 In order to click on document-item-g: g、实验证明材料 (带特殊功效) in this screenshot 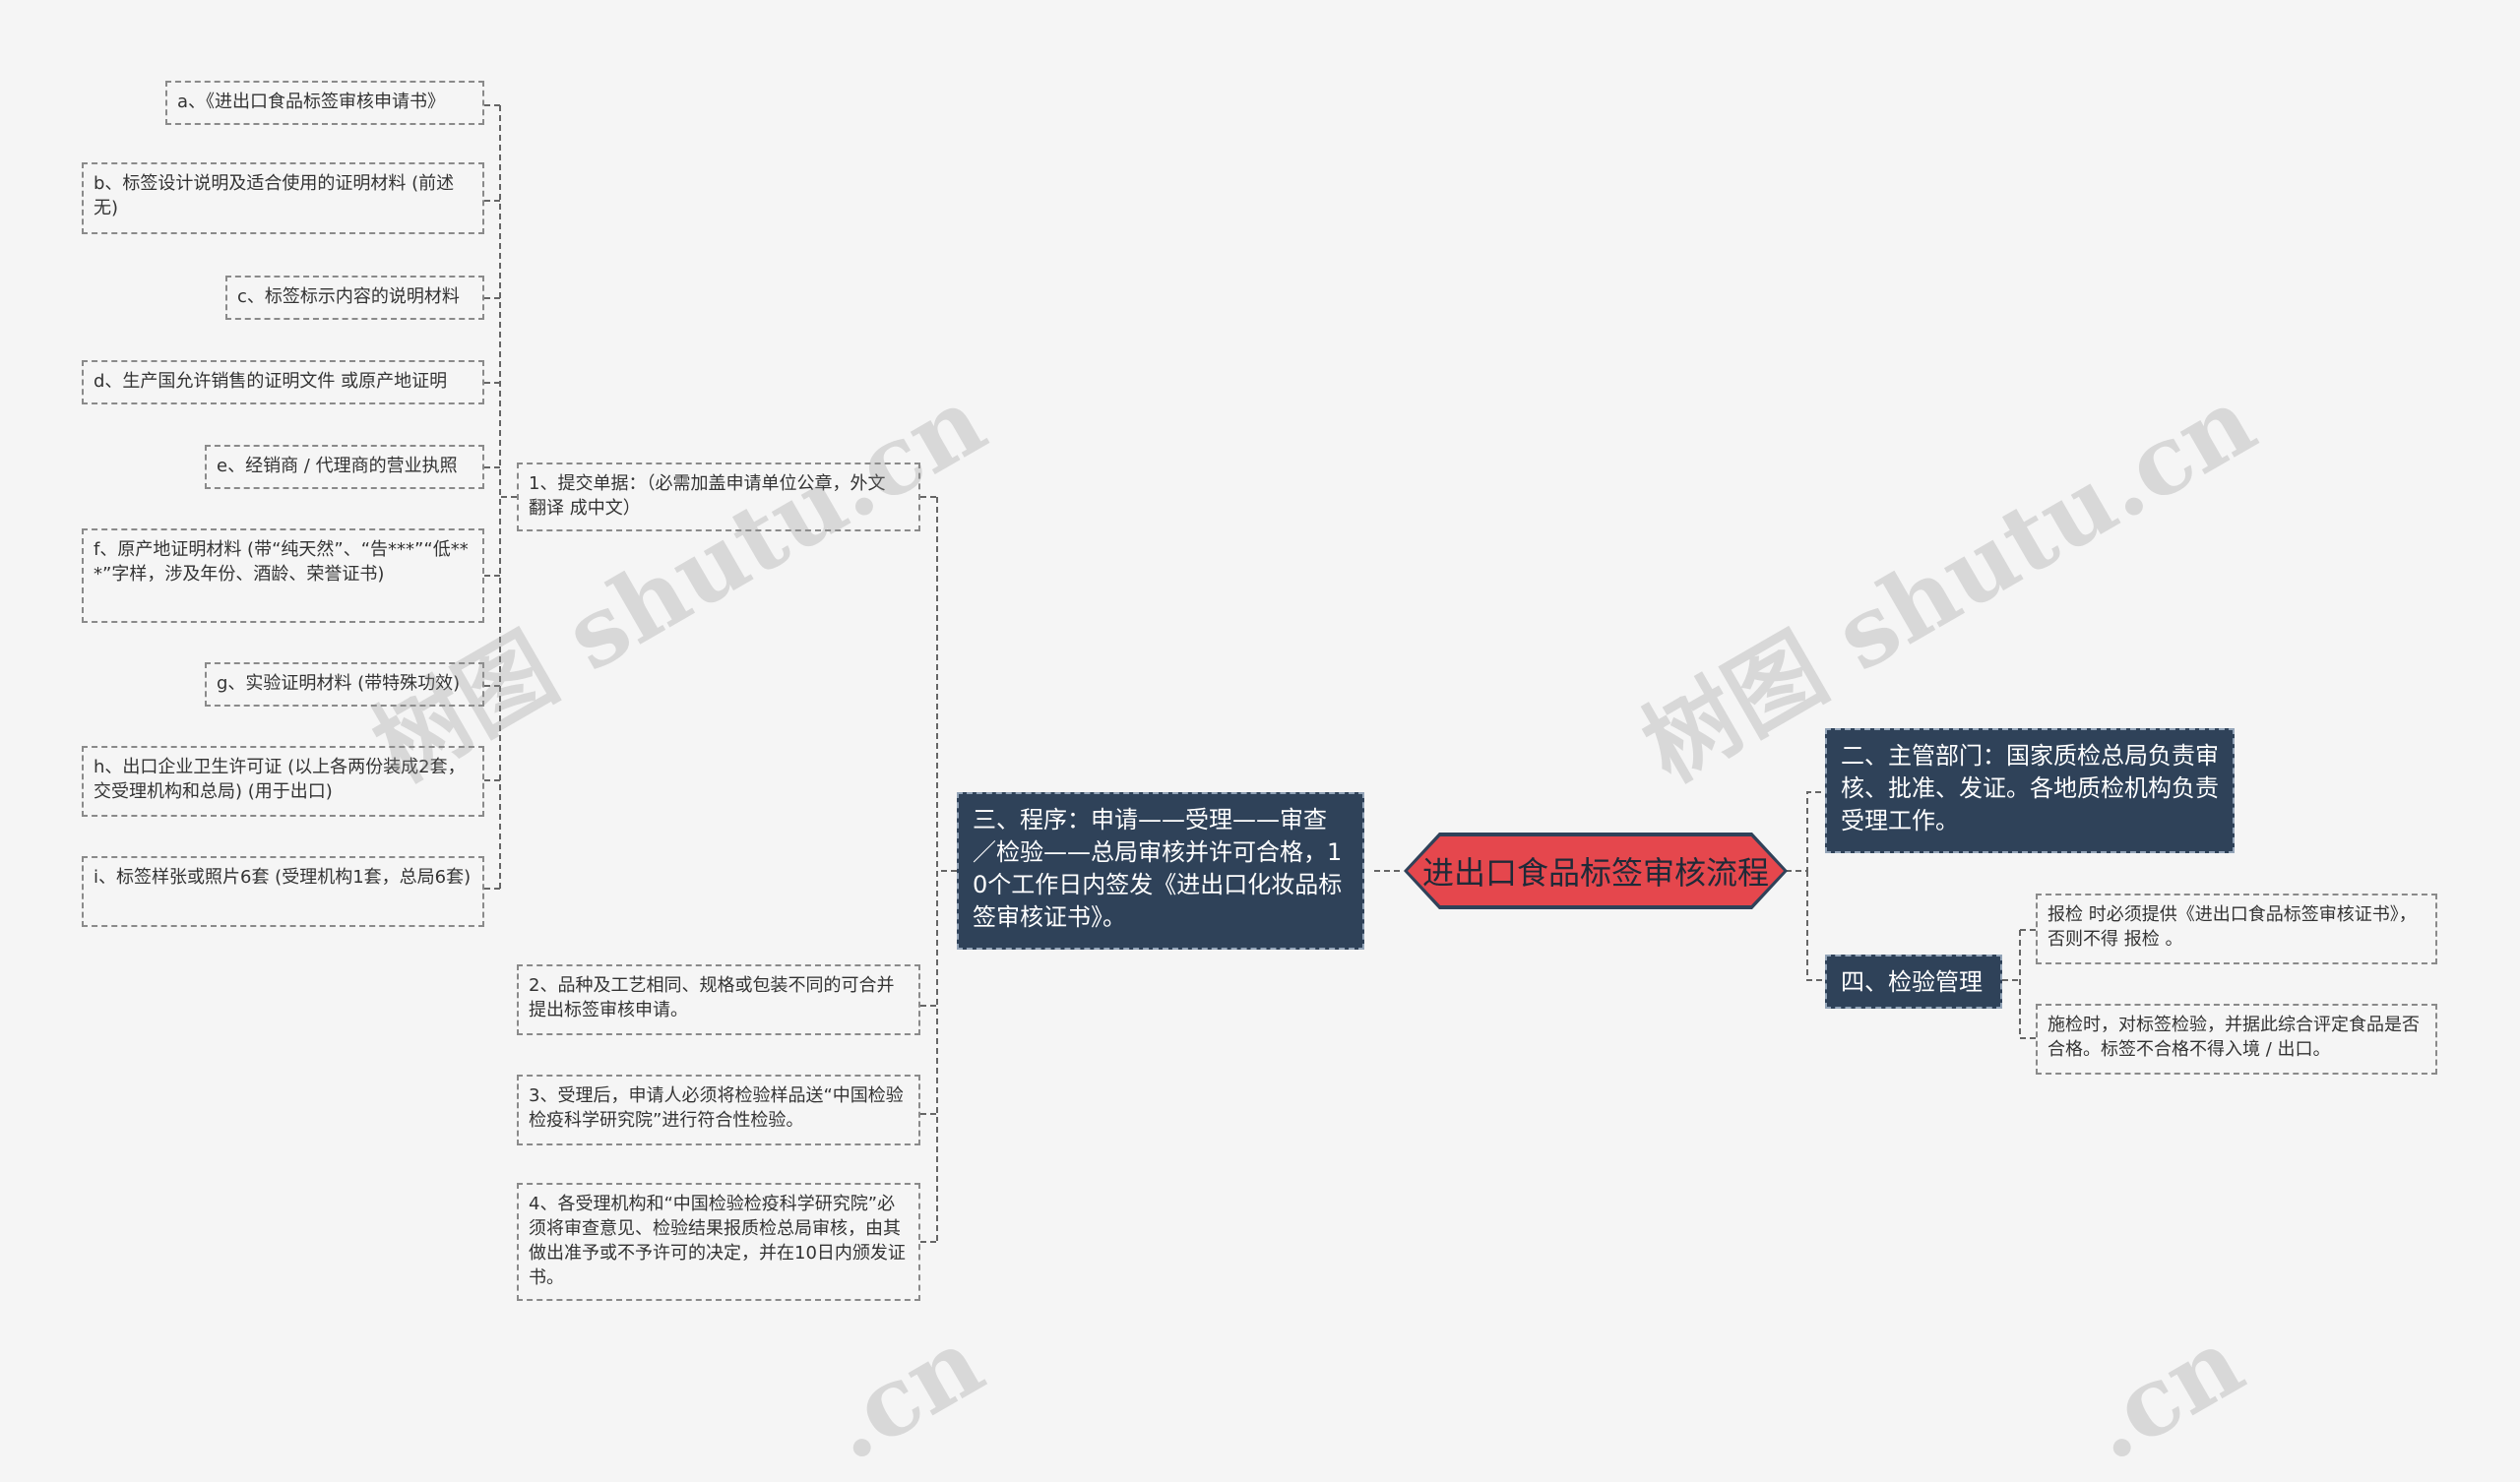, I will do `click(344, 684)`.